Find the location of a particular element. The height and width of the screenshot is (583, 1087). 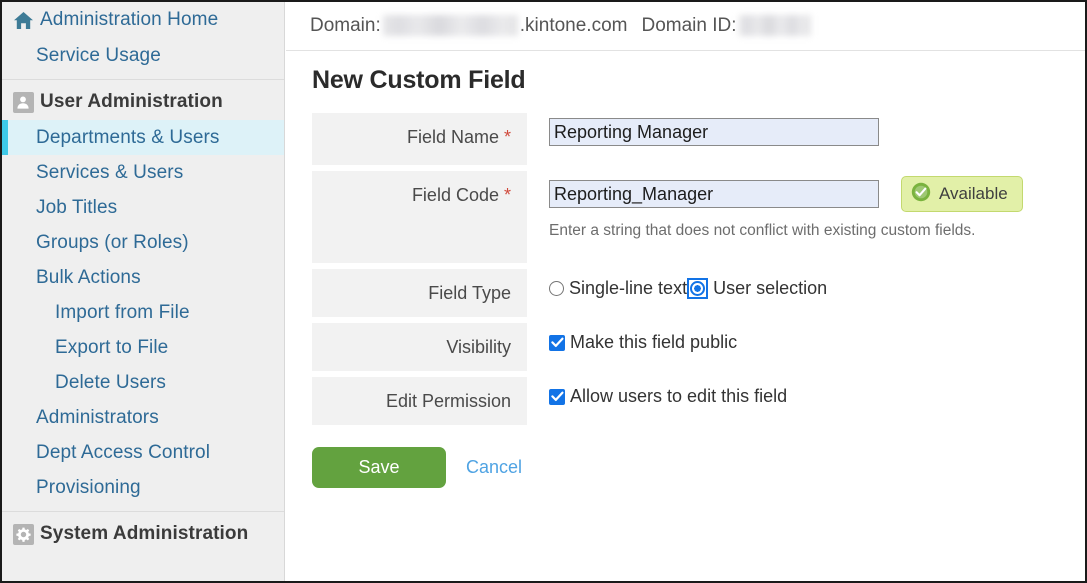

user-icon is located at coordinates (23, 102).